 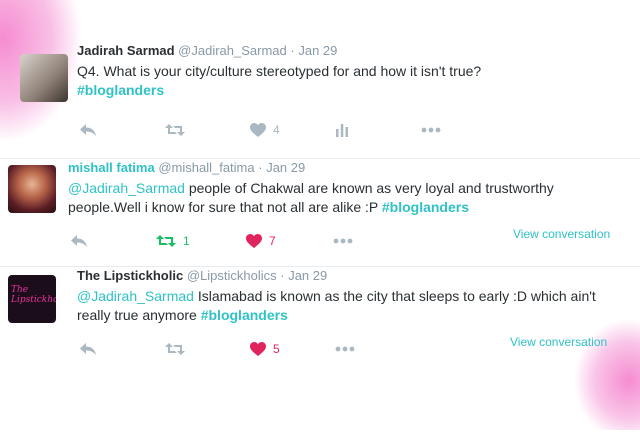 What do you see at coordinates (276, 130) in the screenshot?
I see `like-count: 4` at bounding box center [276, 130].